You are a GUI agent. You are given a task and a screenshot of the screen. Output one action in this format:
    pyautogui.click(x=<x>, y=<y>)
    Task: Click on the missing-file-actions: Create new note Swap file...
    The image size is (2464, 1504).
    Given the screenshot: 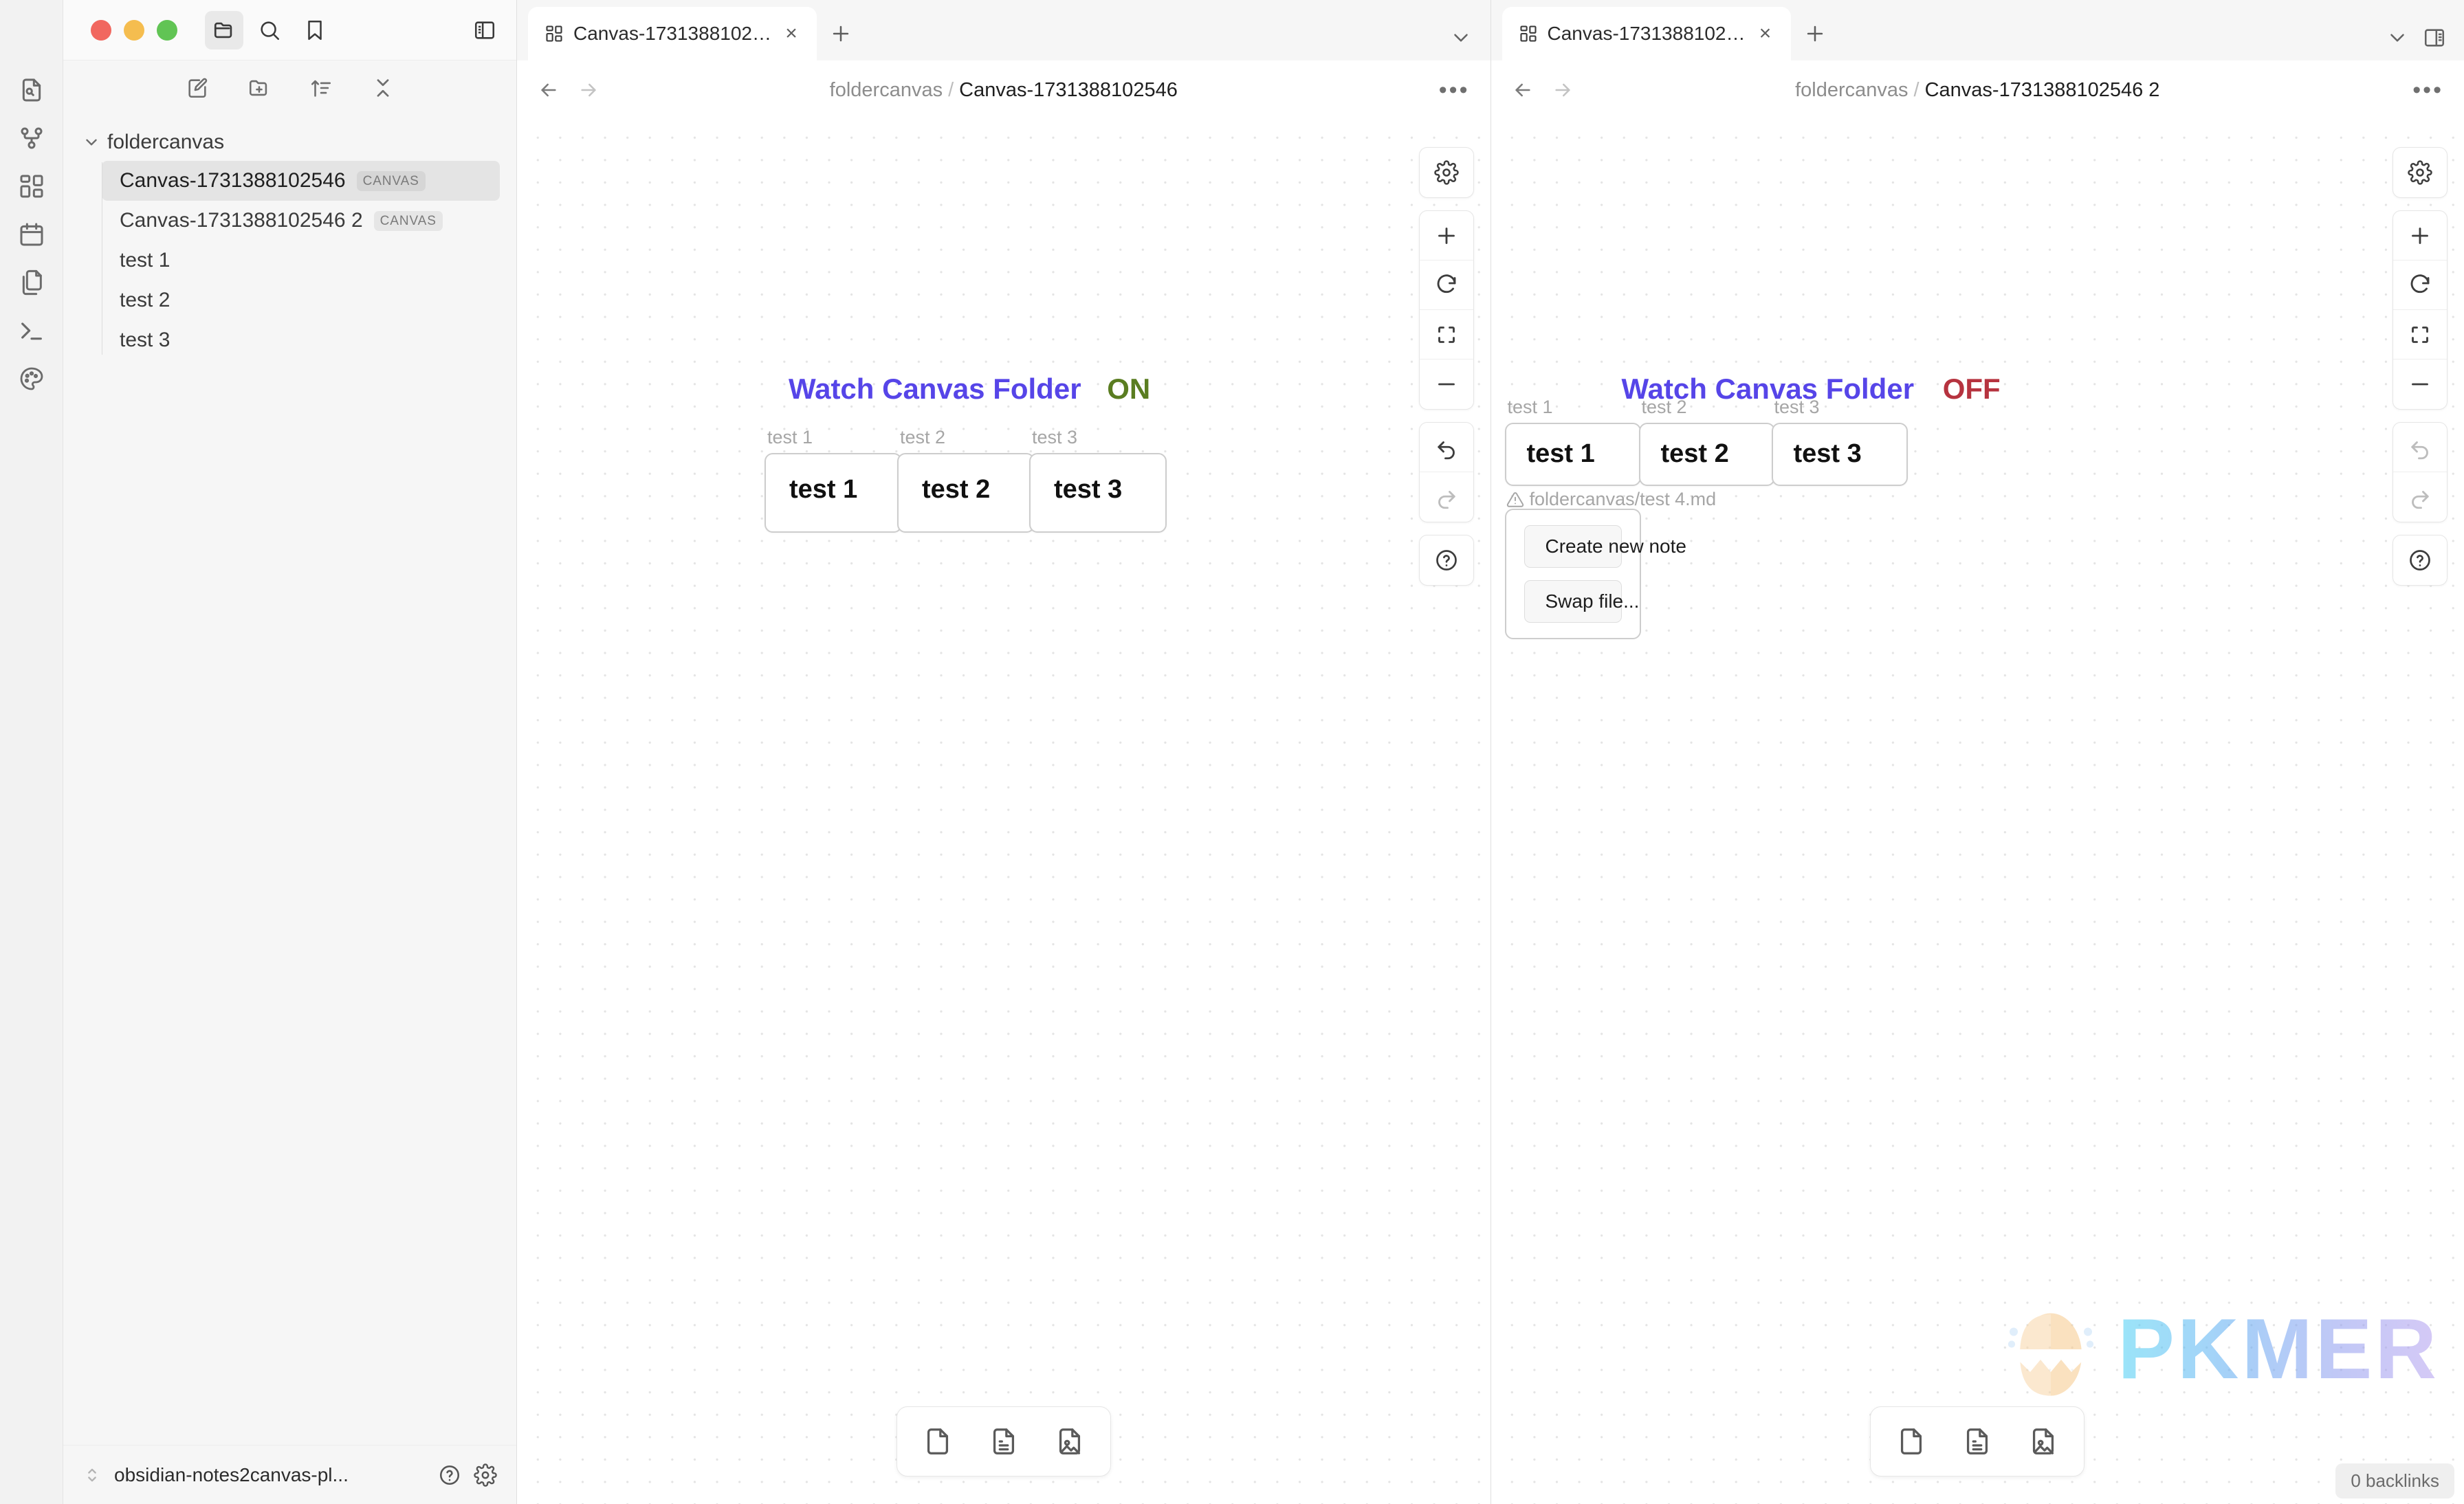 What is the action you would take?
    pyautogui.click(x=1595, y=574)
    